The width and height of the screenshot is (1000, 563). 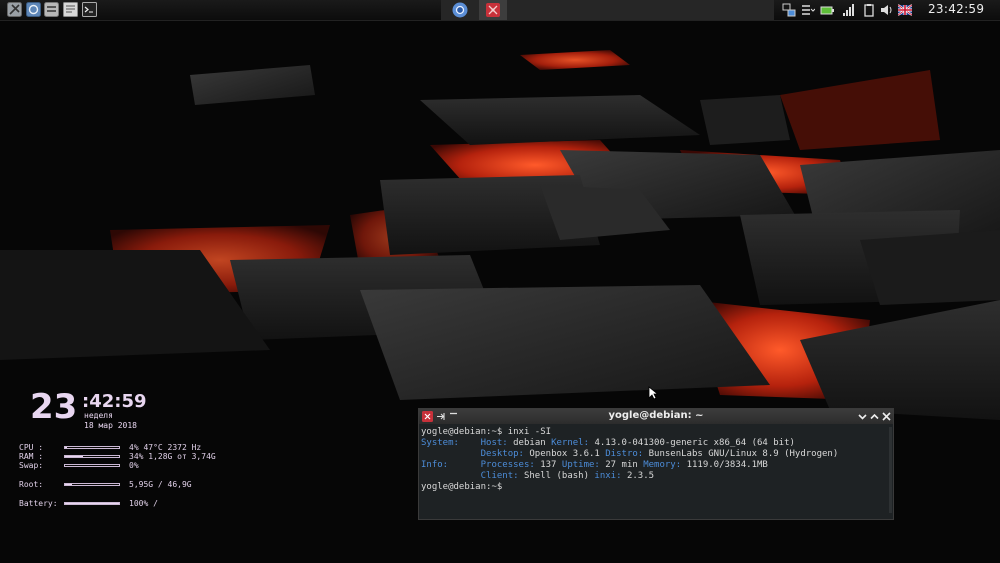 What do you see at coordinates (70, 9) in the screenshot?
I see `text-editor-icon` at bounding box center [70, 9].